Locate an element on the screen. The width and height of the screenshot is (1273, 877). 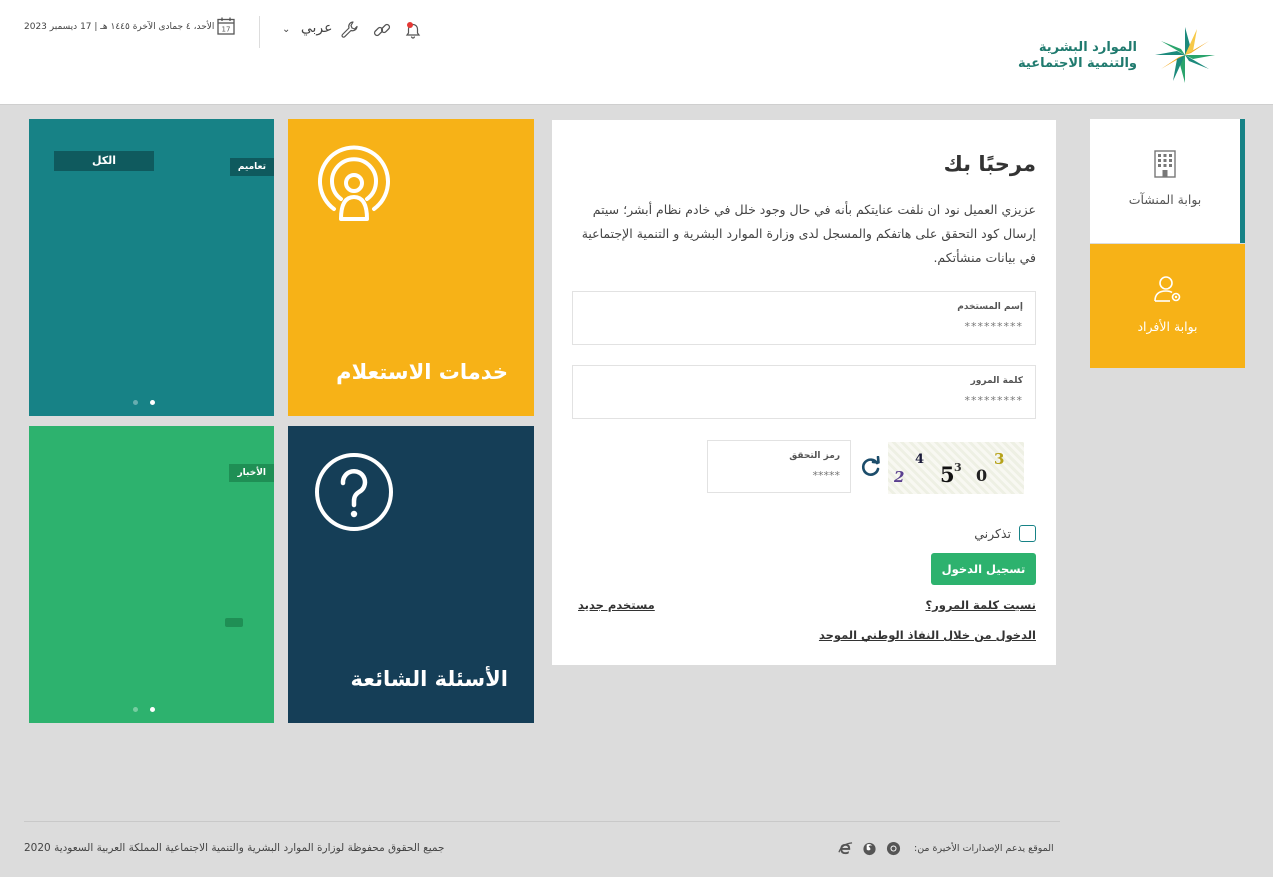
logo-emblem-icon is located at coordinates (1185, 55).